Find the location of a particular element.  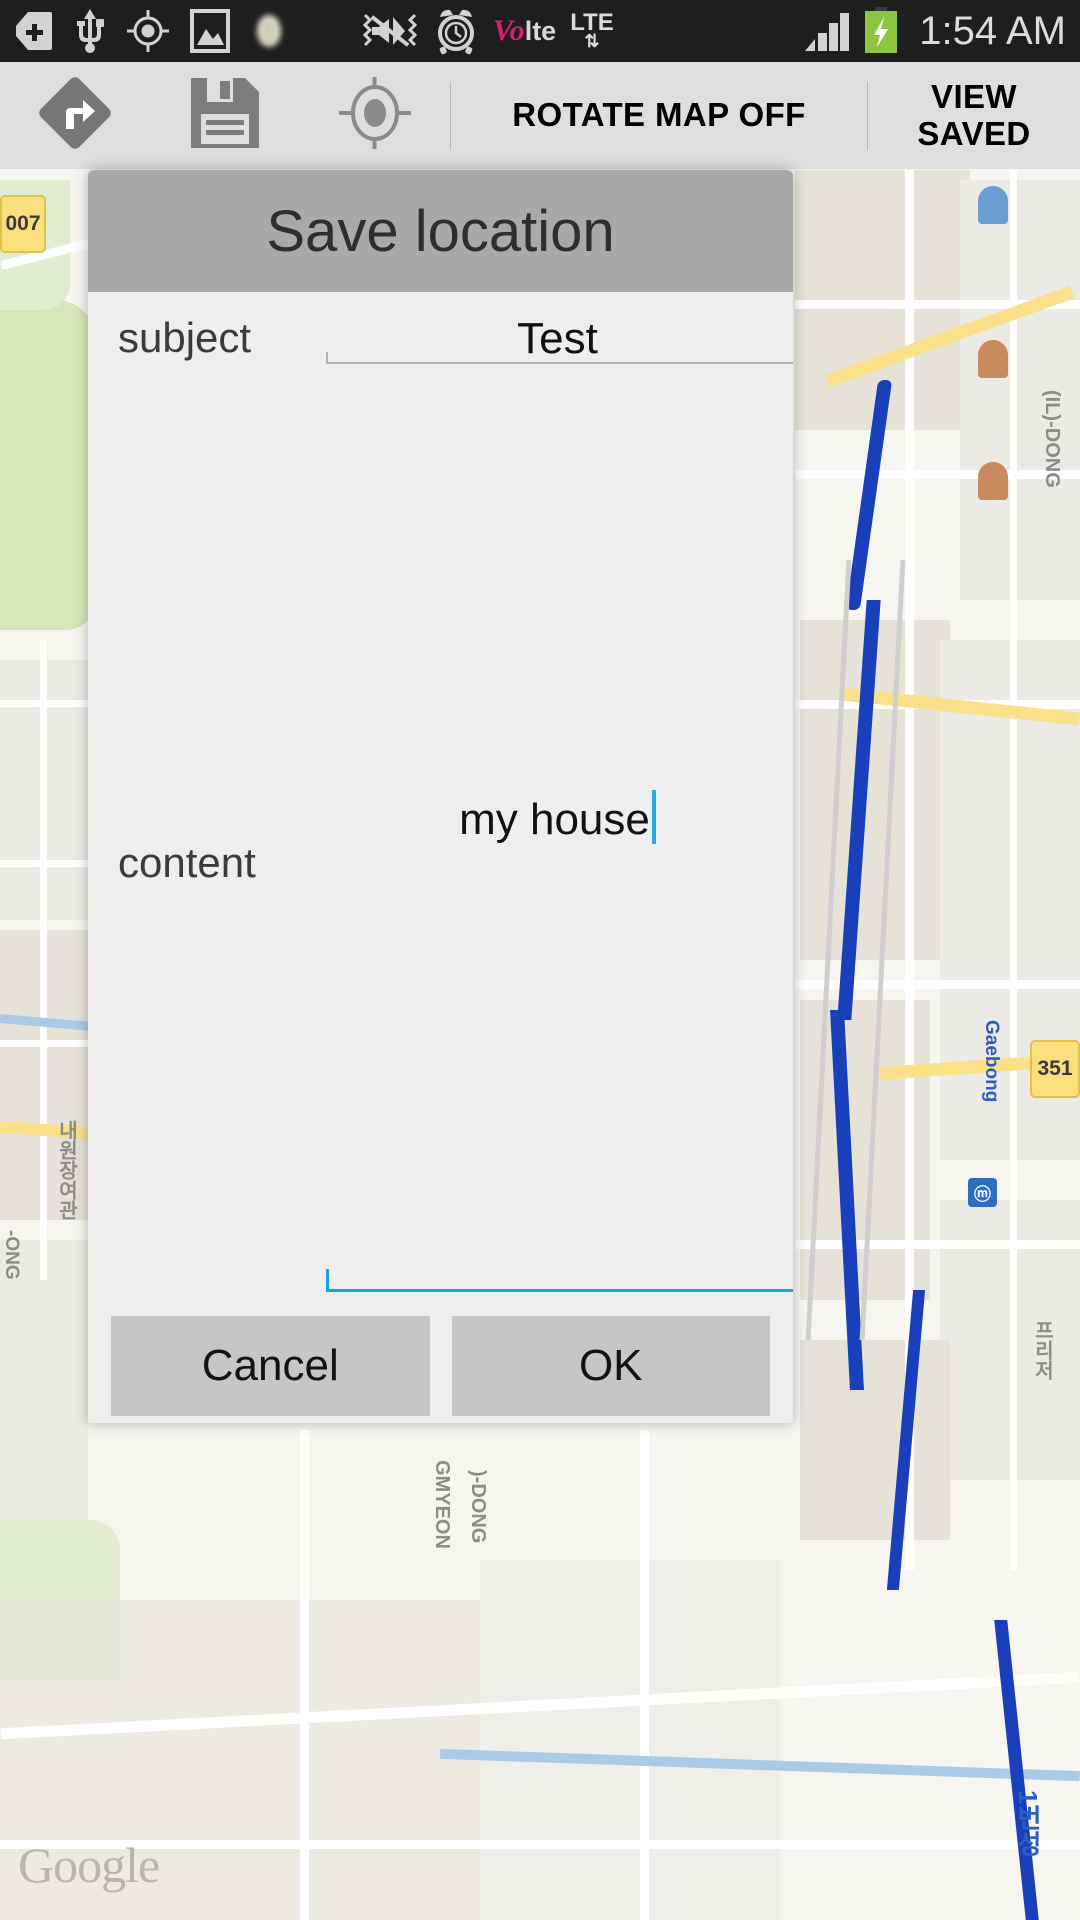

subject-label: subject is located at coordinates (185, 337).